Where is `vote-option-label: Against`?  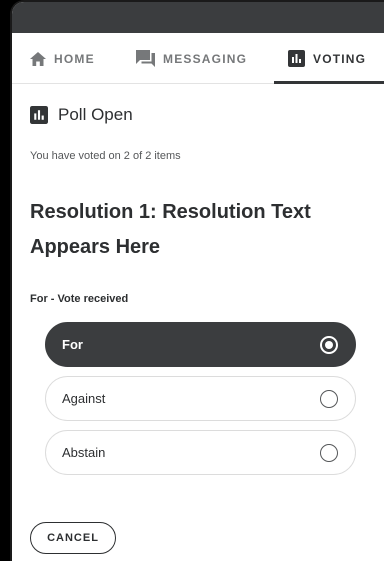 vote-option-label: Against is located at coordinates (84, 398).